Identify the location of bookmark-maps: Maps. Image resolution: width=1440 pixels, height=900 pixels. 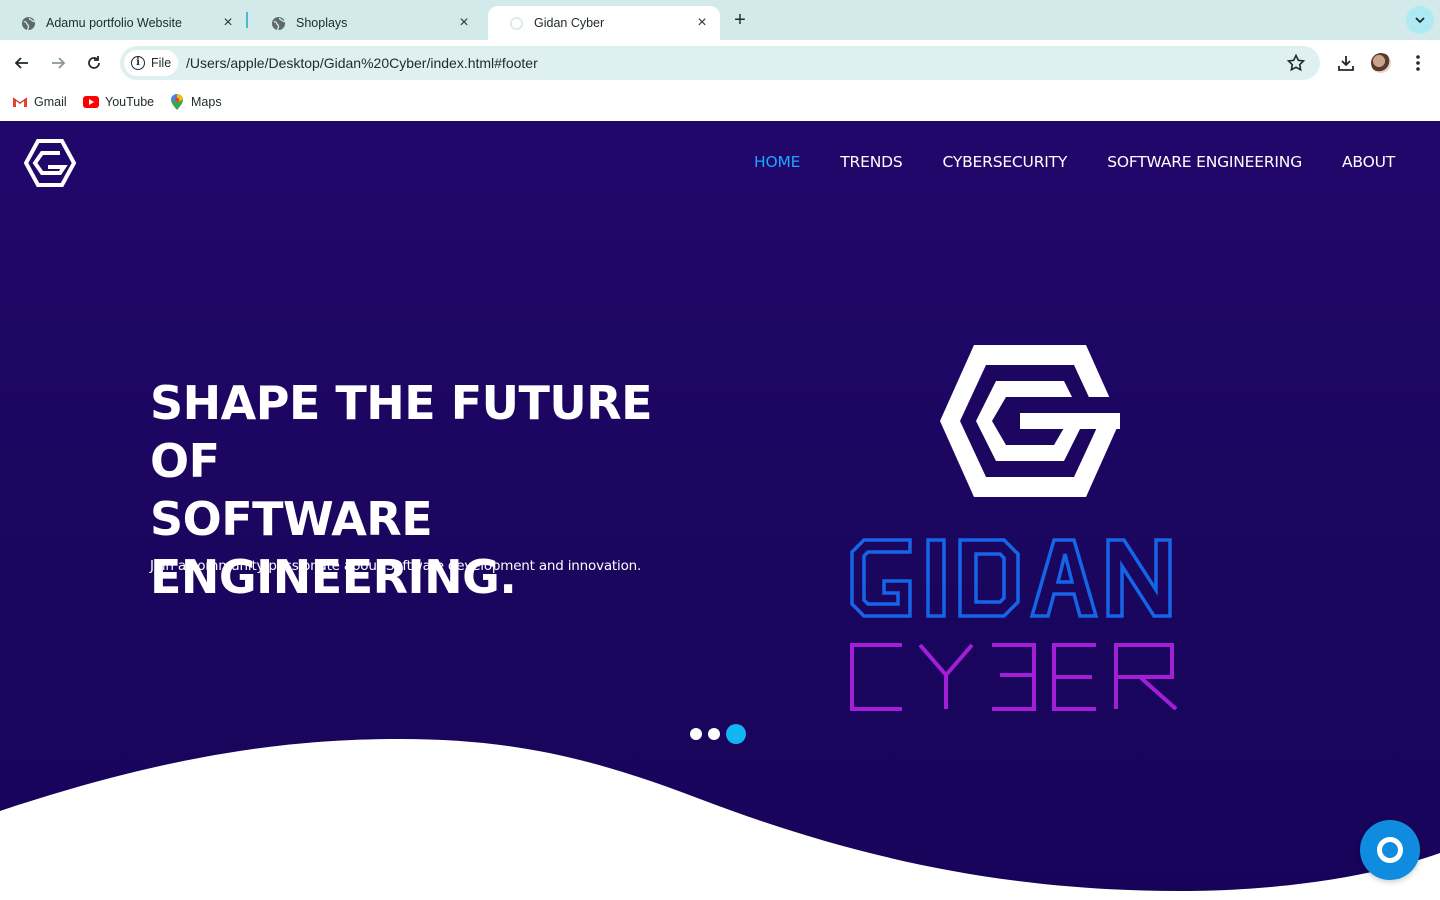
(195, 102).